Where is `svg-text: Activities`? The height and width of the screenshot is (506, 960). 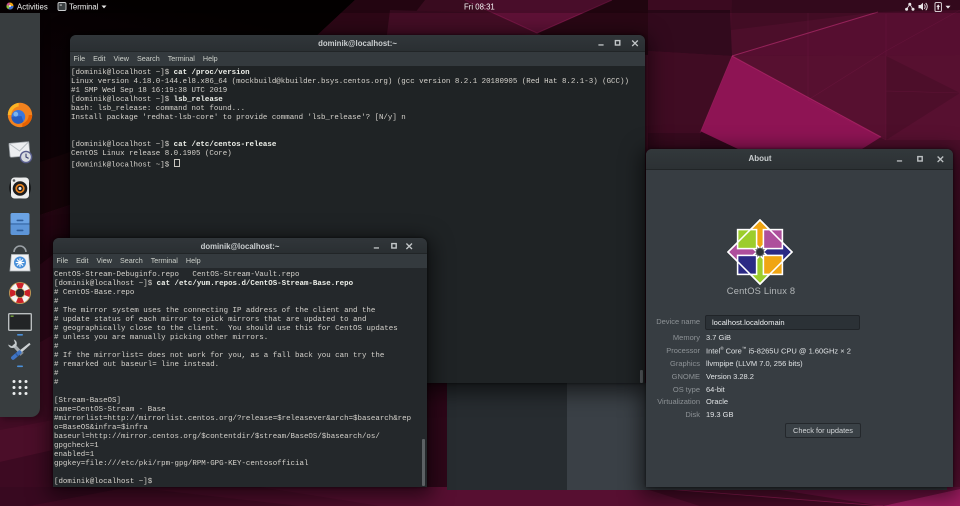 svg-text: Activities is located at coordinates (32, 6).